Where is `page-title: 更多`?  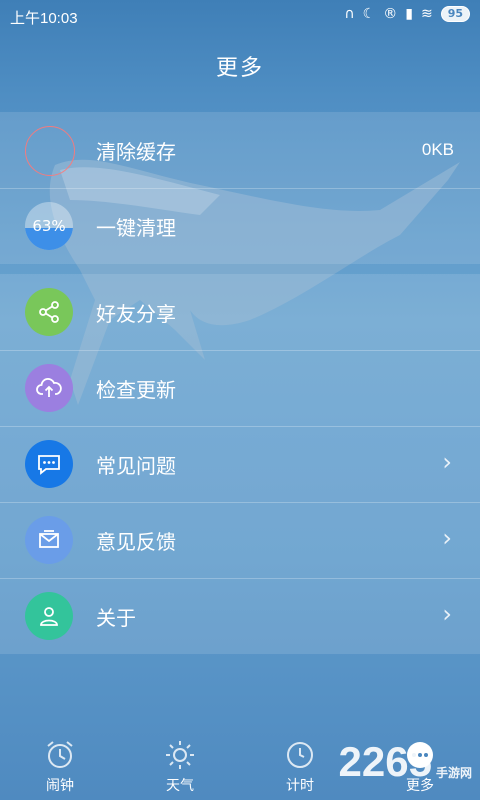
page-title: 更多 is located at coordinates (239, 68).